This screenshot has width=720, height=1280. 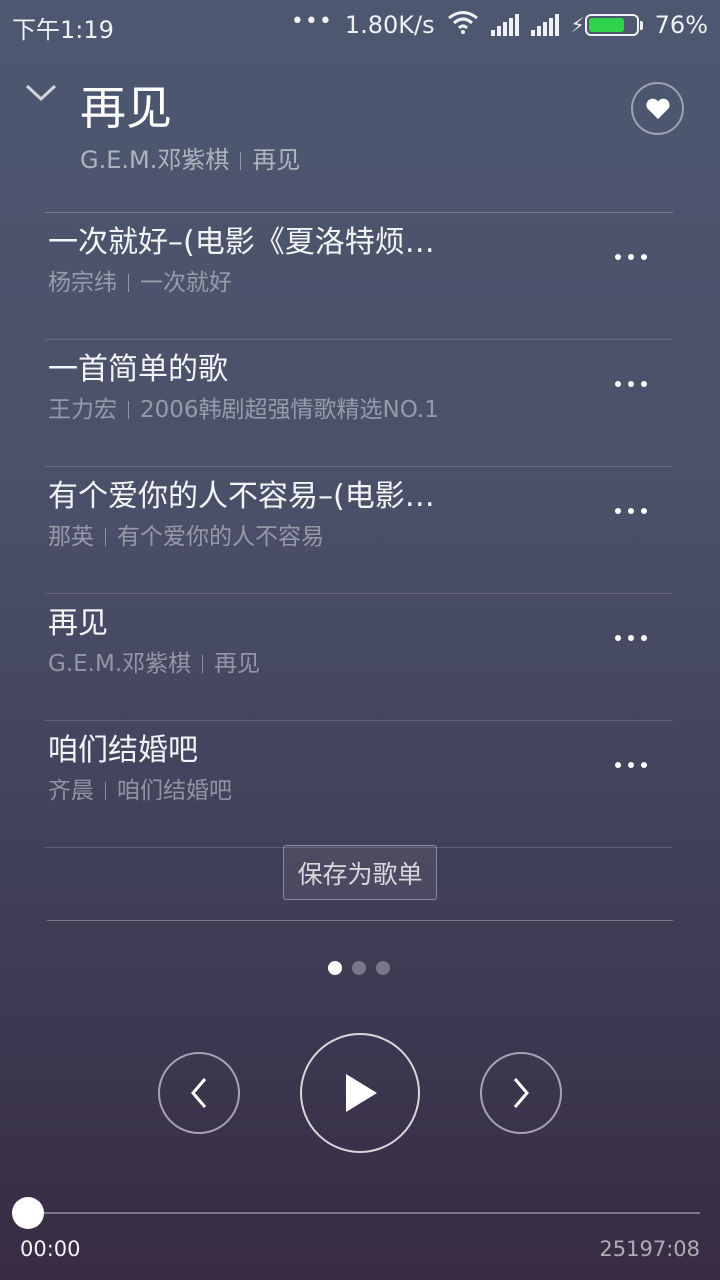 I want to click on song-album: 再见, so click(x=237, y=664).